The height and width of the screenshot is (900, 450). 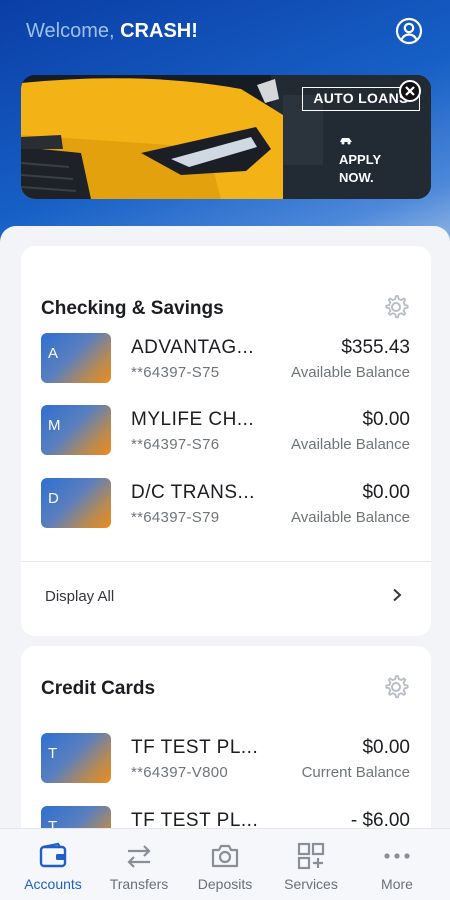 What do you see at coordinates (346, 141) in the screenshot?
I see `car-icon` at bounding box center [346, 141].